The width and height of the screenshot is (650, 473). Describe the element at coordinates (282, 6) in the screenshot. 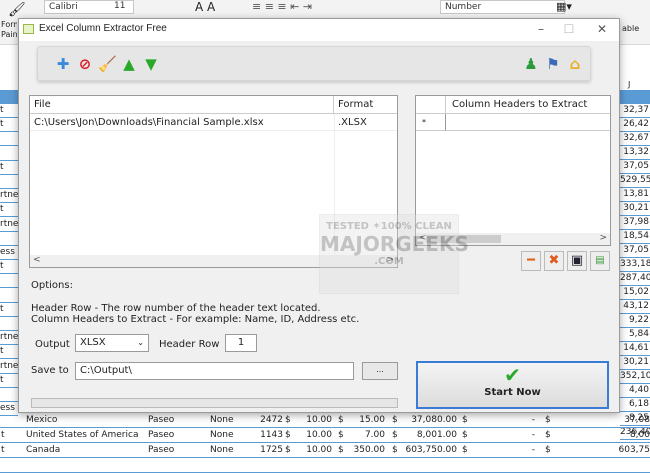

I see `align-icons: ≡ ≡ ≡ ⇤ ⇥` at that location.